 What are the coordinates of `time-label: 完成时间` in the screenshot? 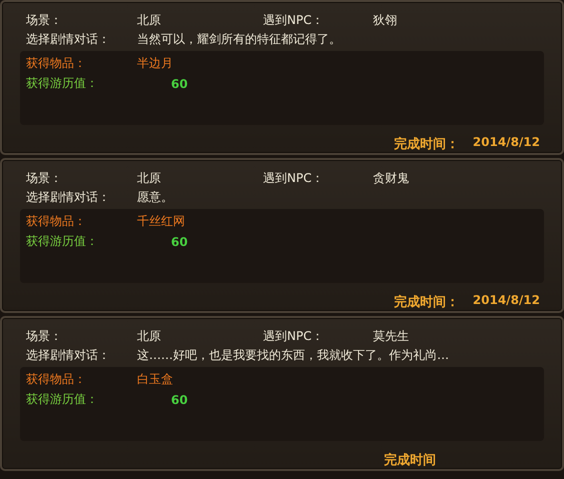 It's located at (410, 460).